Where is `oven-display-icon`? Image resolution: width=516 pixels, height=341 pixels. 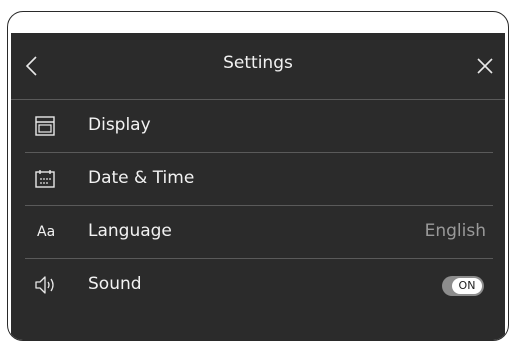
oven-display-icon is located at coordinates (45, 126).